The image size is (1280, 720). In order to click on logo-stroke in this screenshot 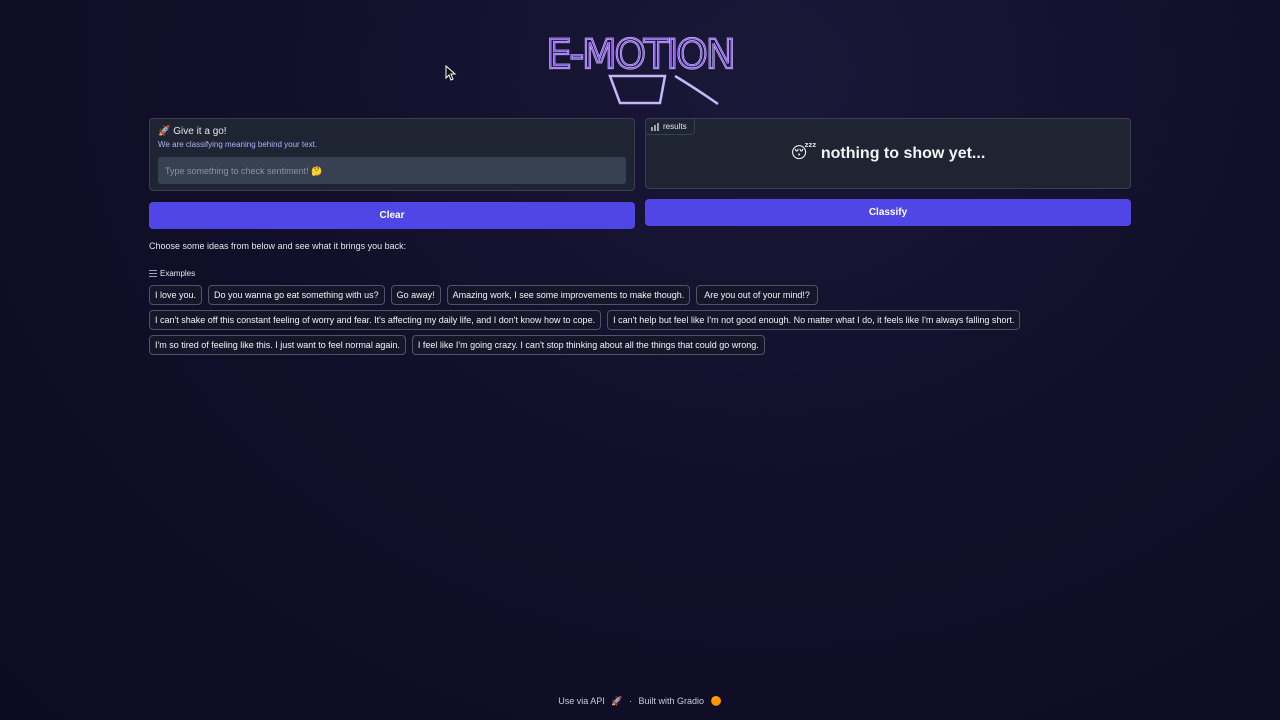, I will do `click(696, 90)`.